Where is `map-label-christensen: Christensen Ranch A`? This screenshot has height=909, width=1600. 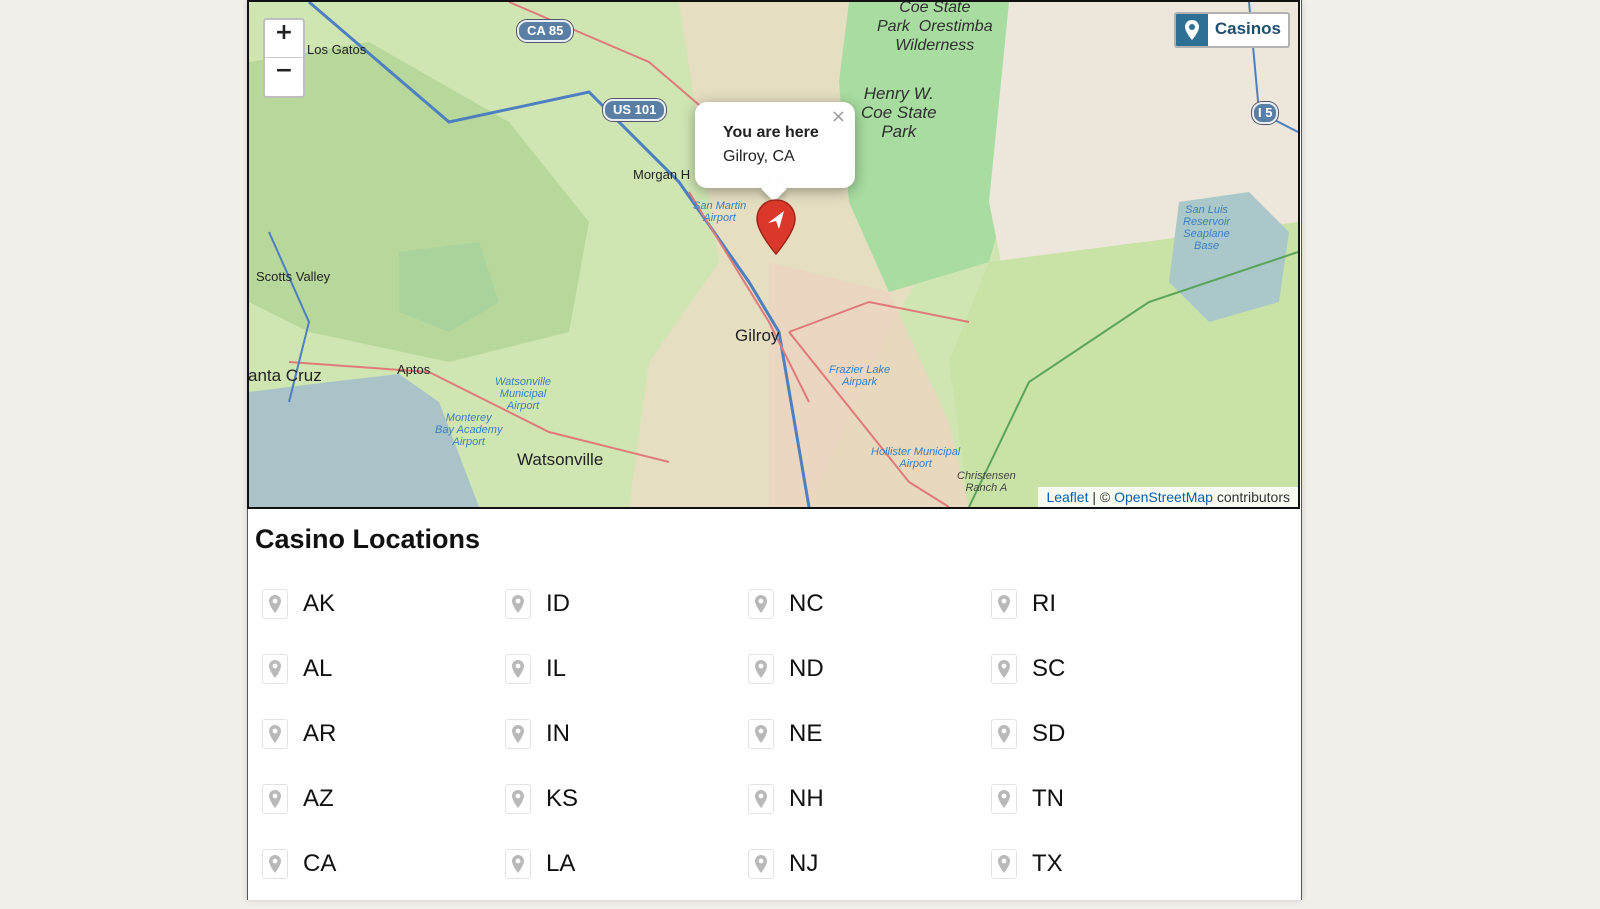 map-label-christensen: Christensen Ranch A is located at coordinates (986, 482).